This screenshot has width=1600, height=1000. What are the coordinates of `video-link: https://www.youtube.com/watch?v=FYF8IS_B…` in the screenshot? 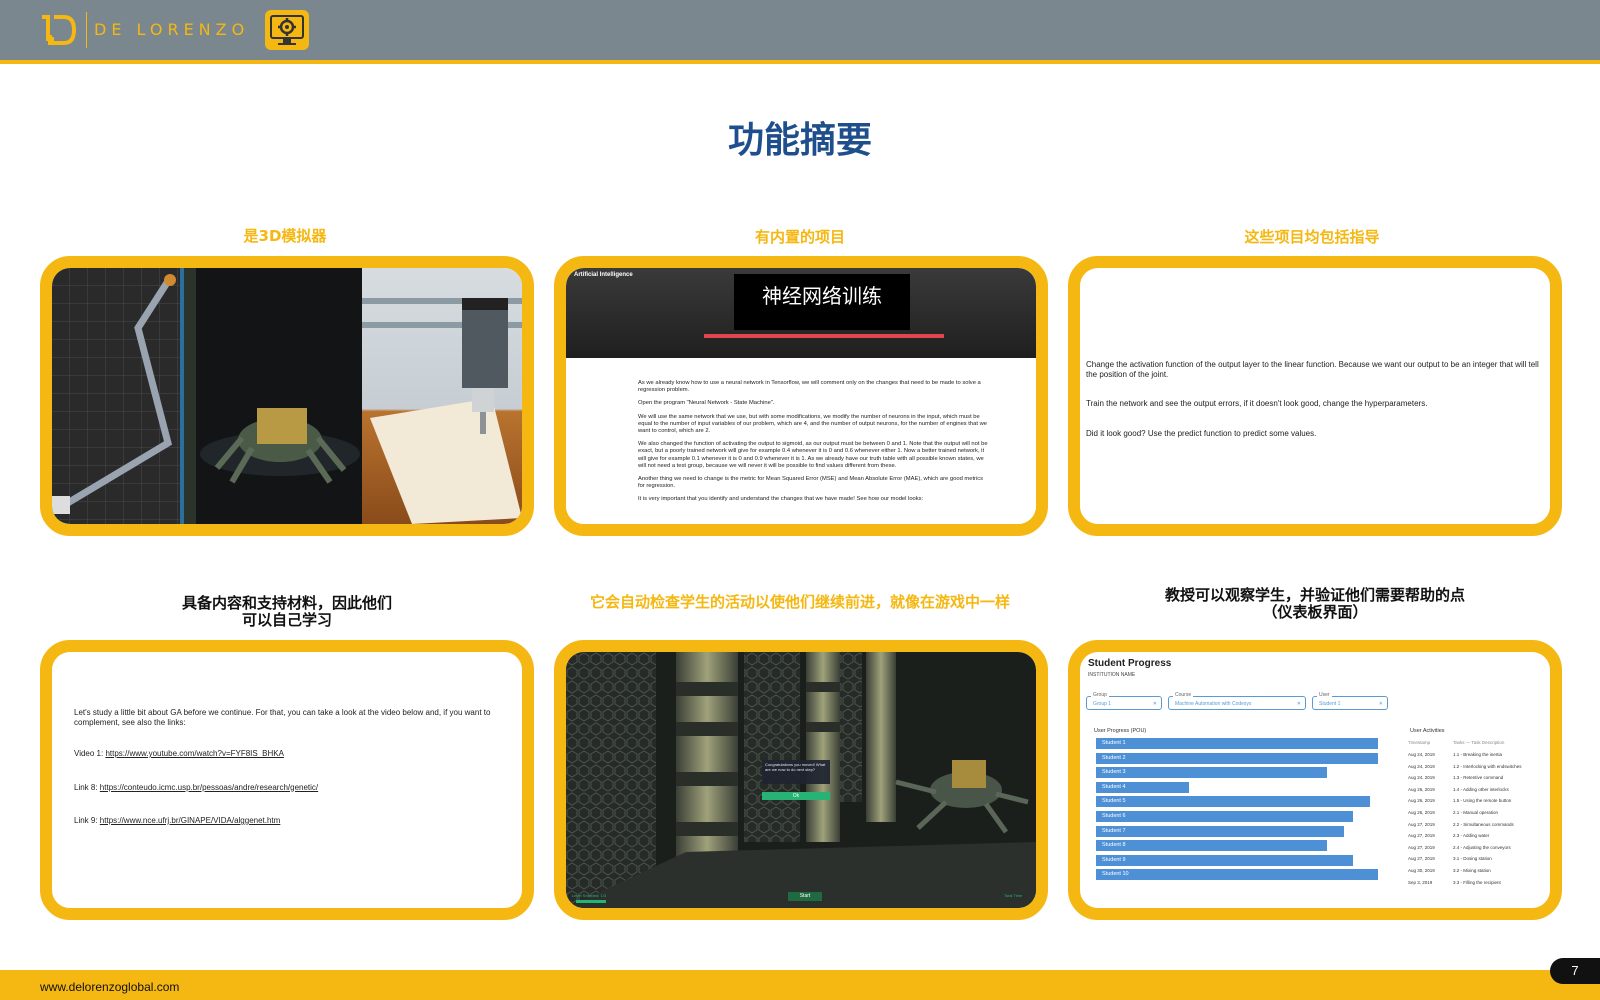 It's located at (194, 753).